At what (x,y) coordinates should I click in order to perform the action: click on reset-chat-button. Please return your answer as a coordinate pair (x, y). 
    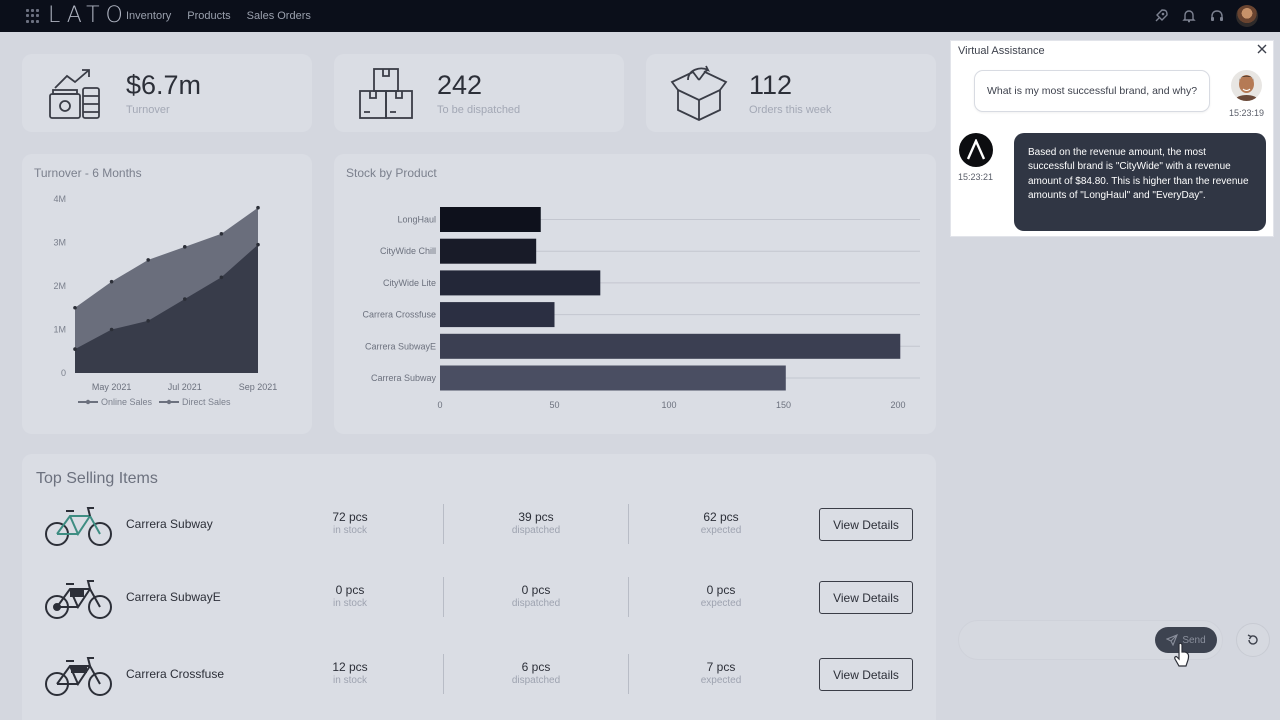
    Looking at the image, I should click on (1253, 640).